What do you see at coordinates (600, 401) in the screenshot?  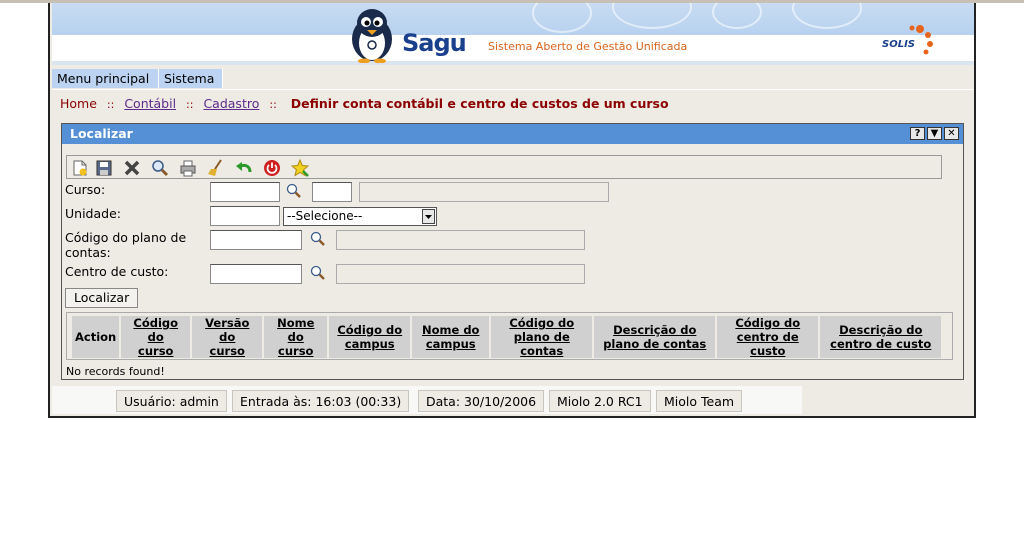 I see `status-version: Miolo 2.0 RC1` at bounding box center [600, 401].